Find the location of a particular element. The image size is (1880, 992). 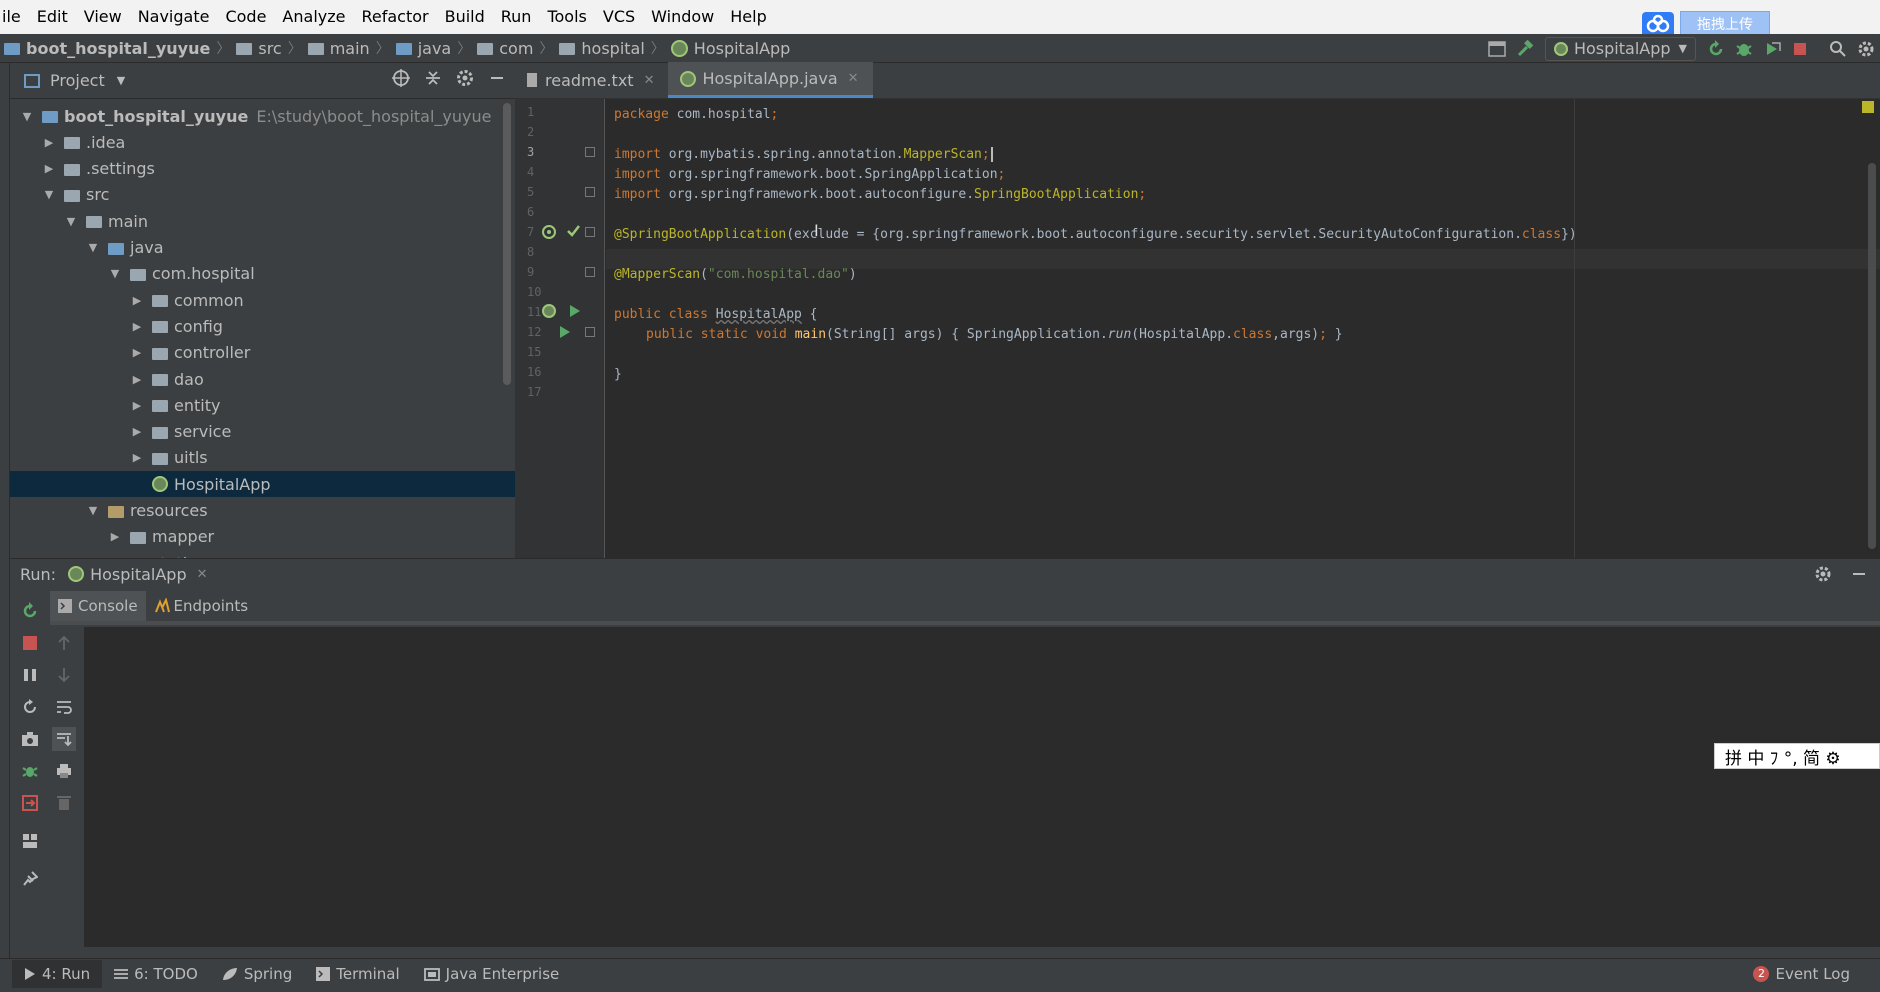

editor-scrollbar is located at coordinates (1872, 356).